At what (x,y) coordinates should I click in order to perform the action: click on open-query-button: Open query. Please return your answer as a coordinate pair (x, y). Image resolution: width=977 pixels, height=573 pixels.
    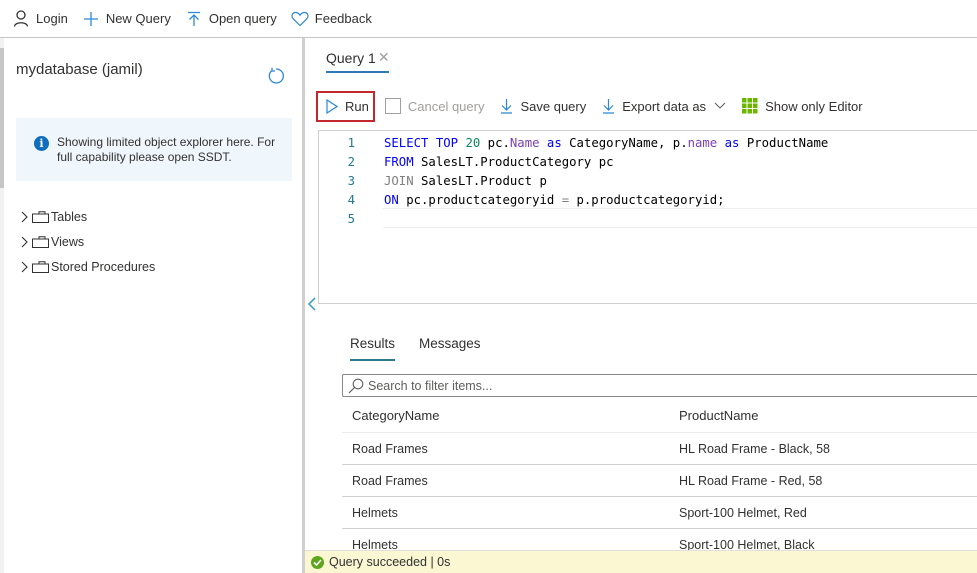
    Looking at the image, I should click on (231, 19).